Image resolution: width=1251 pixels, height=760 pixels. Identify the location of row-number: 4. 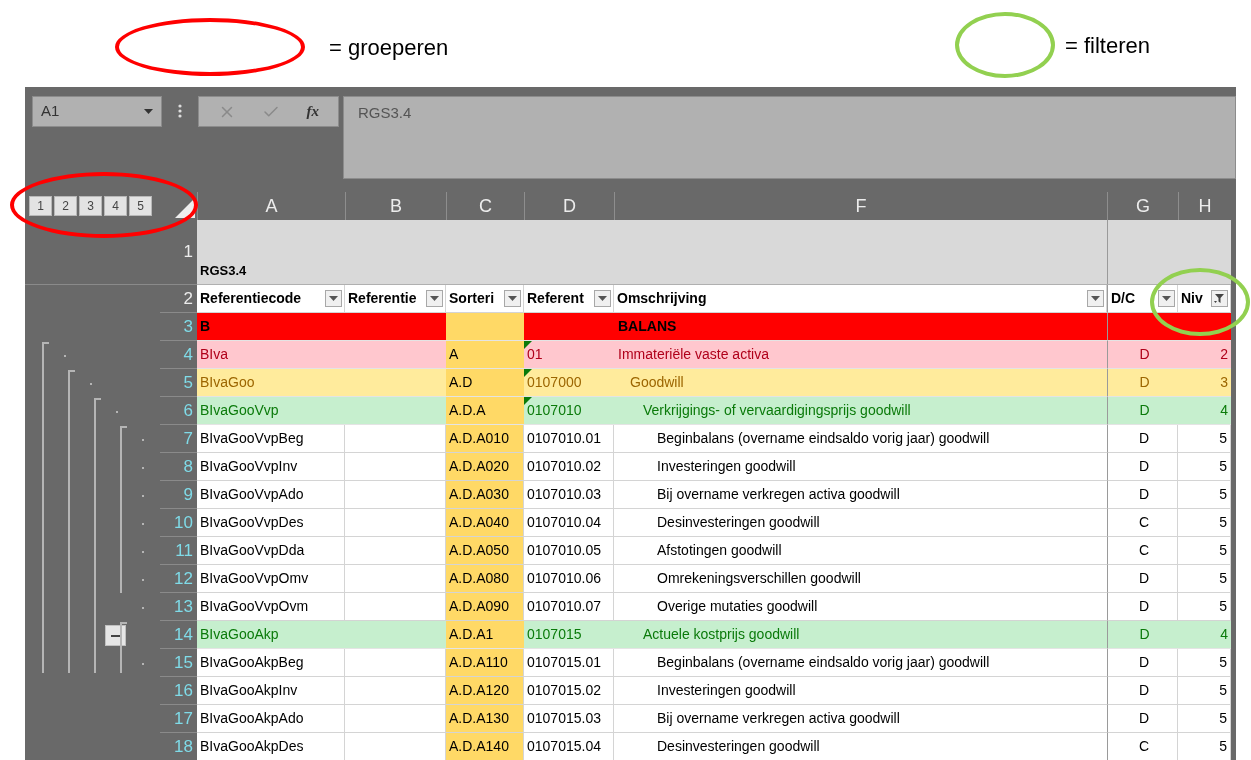
(188, 354).